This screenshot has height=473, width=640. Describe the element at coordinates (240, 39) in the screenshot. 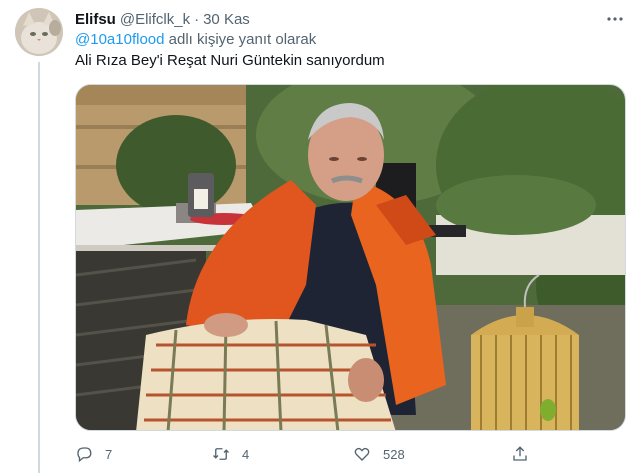

I see `reply-suffix: adlı kişiye yanıt olarak` at that location.